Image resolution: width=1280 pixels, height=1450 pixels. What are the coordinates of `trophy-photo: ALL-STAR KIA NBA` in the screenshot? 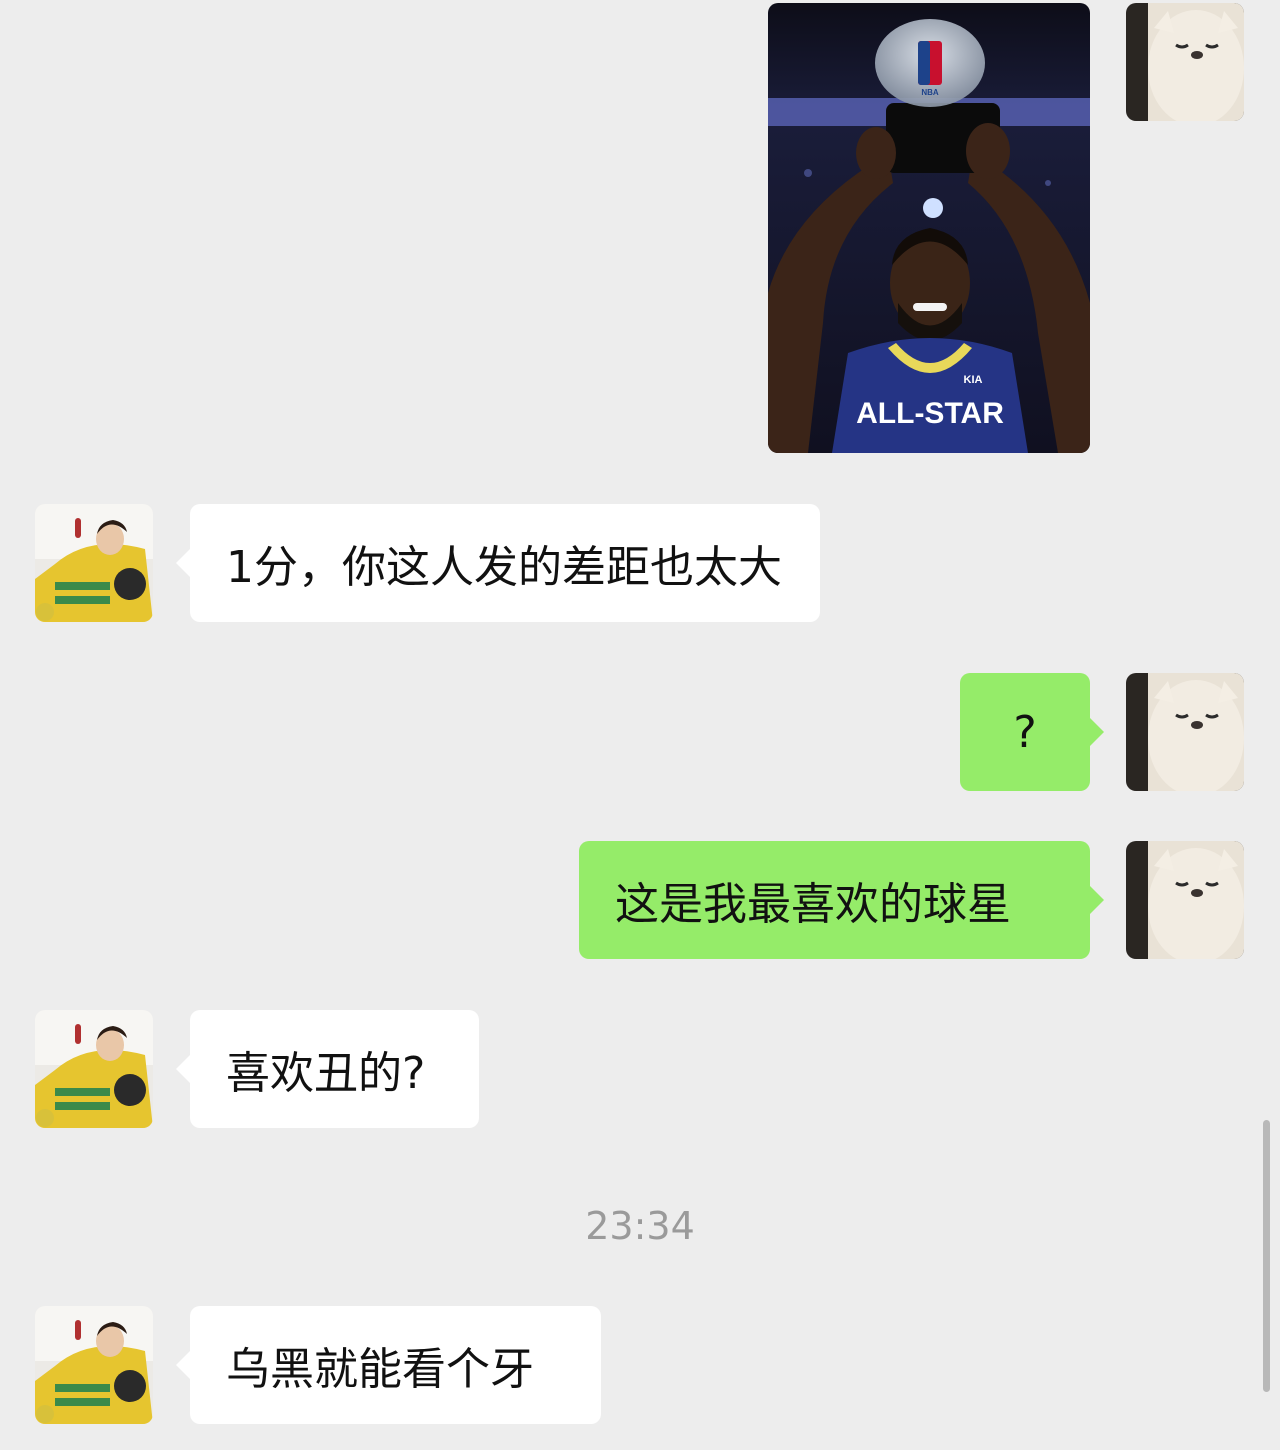 It's located at (929, 228).